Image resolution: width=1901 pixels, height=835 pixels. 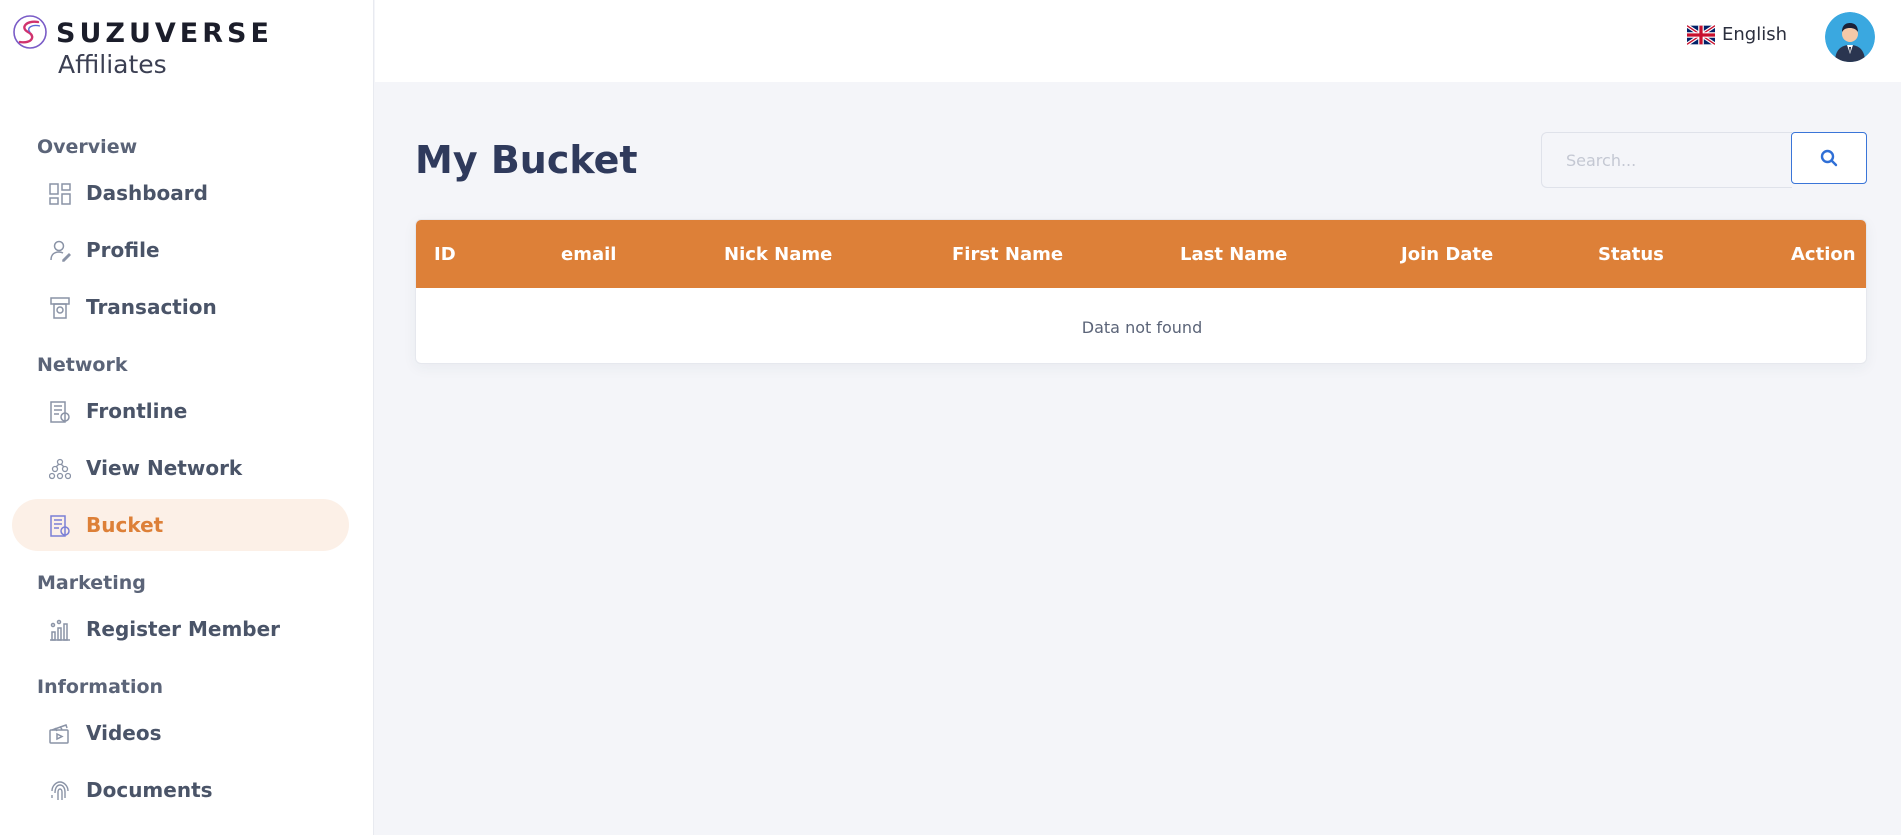 I want to click on page-title: My Bucket, so click(x=526, y=160).